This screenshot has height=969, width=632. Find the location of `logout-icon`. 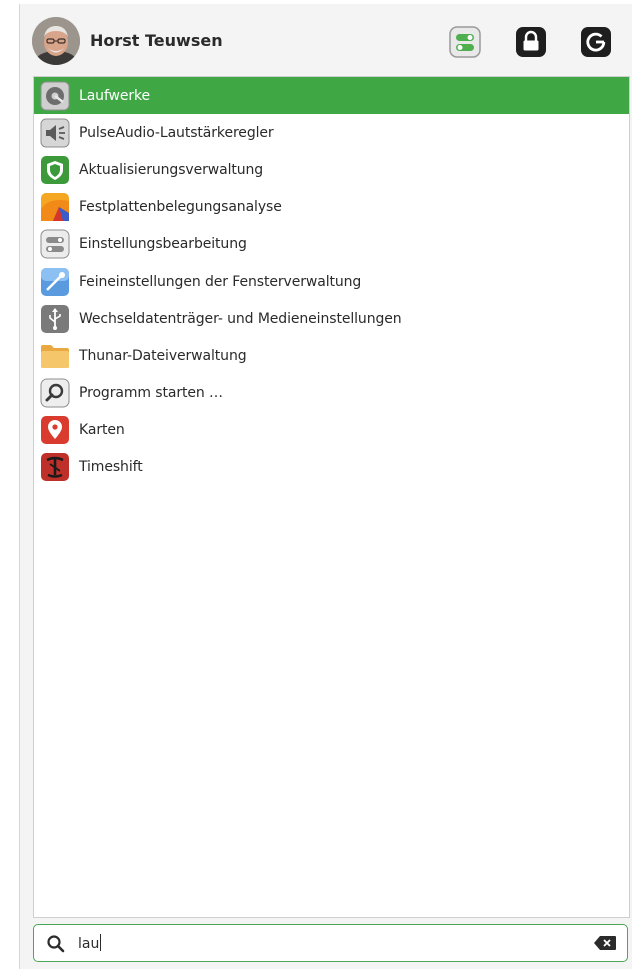

logout-icon is located at coordinates (596, 42).